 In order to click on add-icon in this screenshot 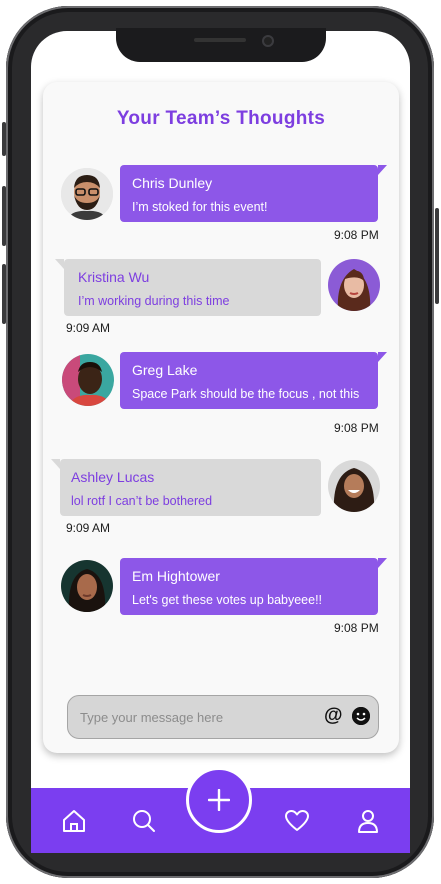, I will do `click(219, 800)`.